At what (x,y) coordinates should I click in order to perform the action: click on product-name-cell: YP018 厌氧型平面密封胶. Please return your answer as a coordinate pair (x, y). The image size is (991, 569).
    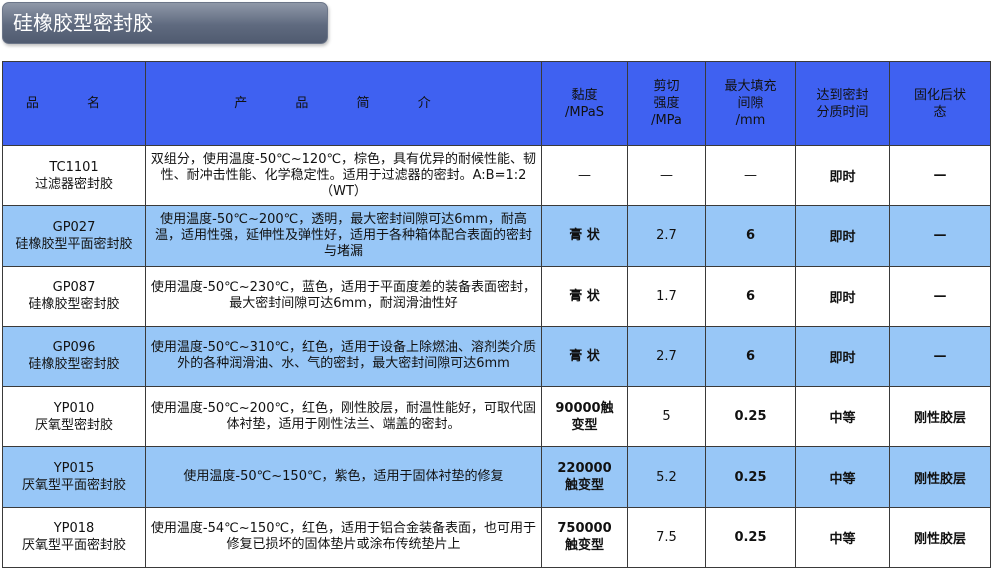
    Looking at the image, I should click on (74, 537).